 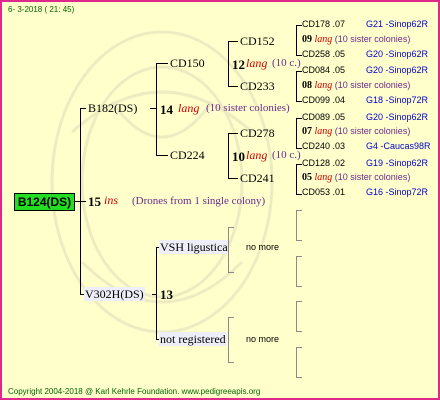 What do you see at coordinates (323, 54) in the screenshot?
I see `queen-gen5-2: CD258 .05` at bounding box center [323, 54].